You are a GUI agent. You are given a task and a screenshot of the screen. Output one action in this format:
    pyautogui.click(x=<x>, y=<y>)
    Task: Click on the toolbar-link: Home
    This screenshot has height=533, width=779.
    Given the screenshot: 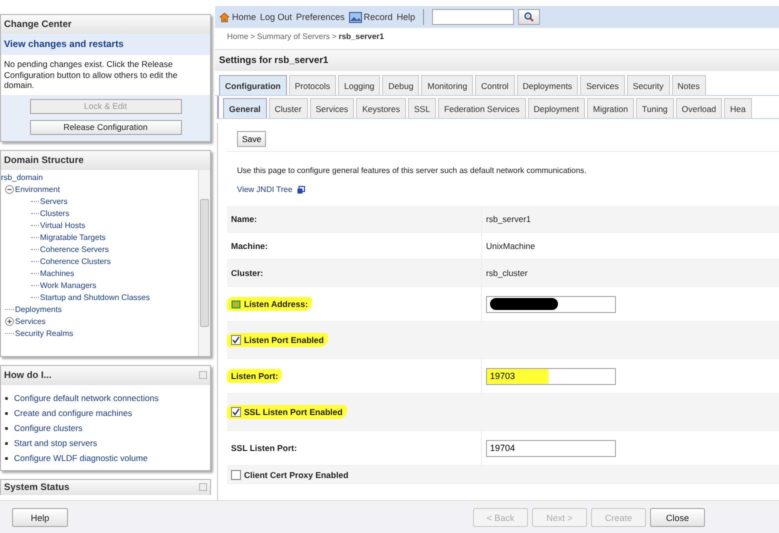 What is the action you would take?
    pyautogui.click(x=237, y=17)
    